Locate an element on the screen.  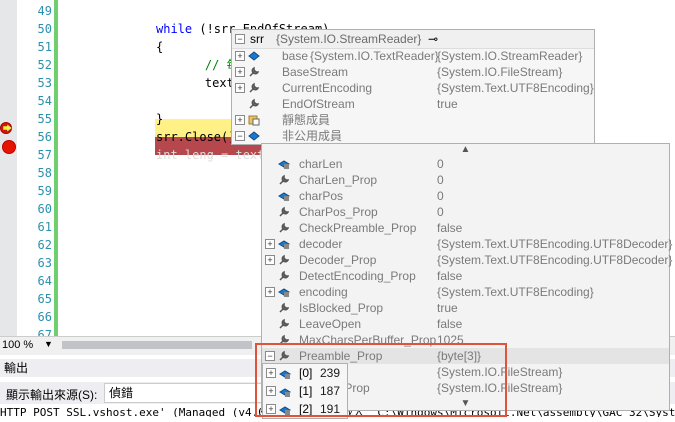
member-name: decoder is located at coordinates (321, 244).